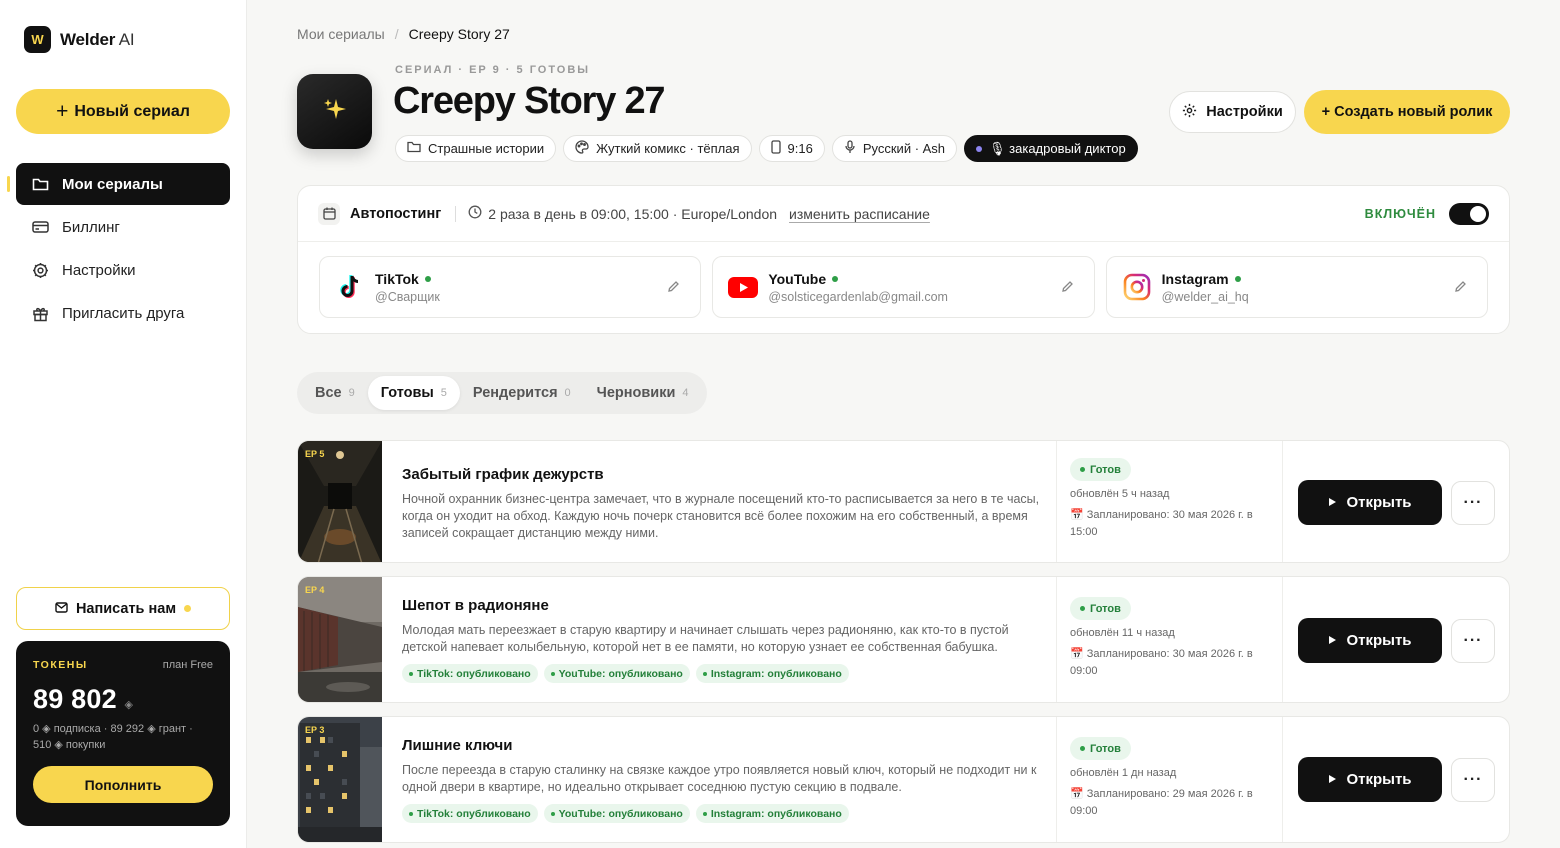 The width and height of the screenshot is (1560, 848). I want to click on breadcrumb-current: Creepy Story 27, so click(459, 34).